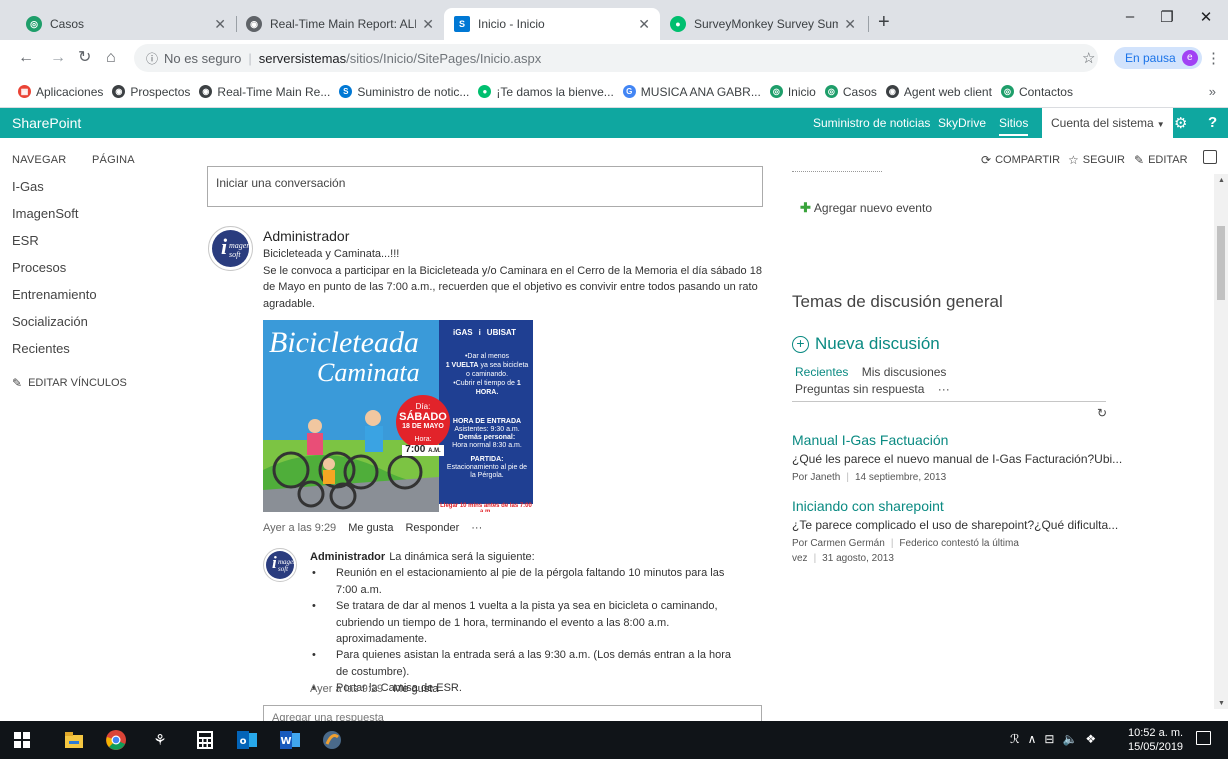 The image size is (1228, 759). Describe the element at coordinates (1155, 740) in the screenshot. I see `taskbar-clock: 10:52 a. m. 15/05/2019` at that location.